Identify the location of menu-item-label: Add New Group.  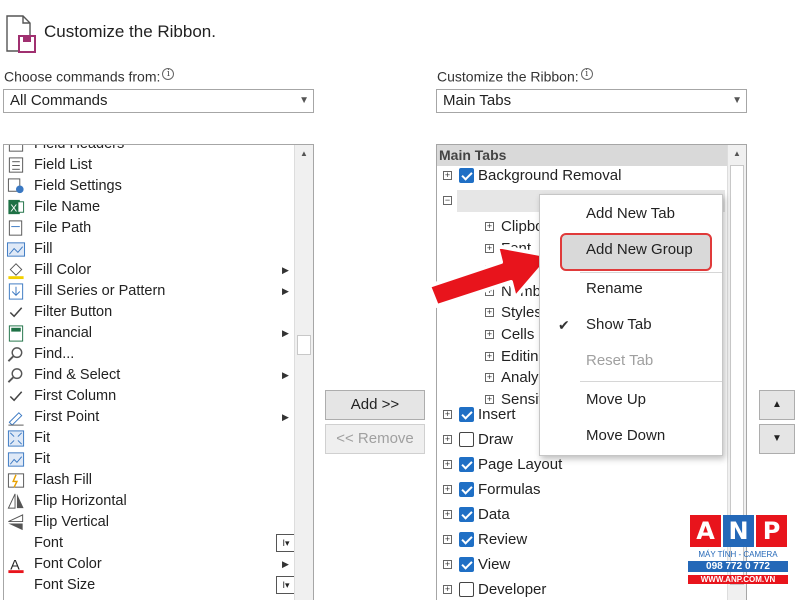
(639, 249).